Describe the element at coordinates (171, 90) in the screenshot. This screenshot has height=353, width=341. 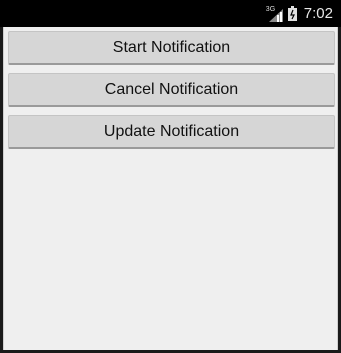
I see `cancel-notification-button: Cancel Notification` at that location.